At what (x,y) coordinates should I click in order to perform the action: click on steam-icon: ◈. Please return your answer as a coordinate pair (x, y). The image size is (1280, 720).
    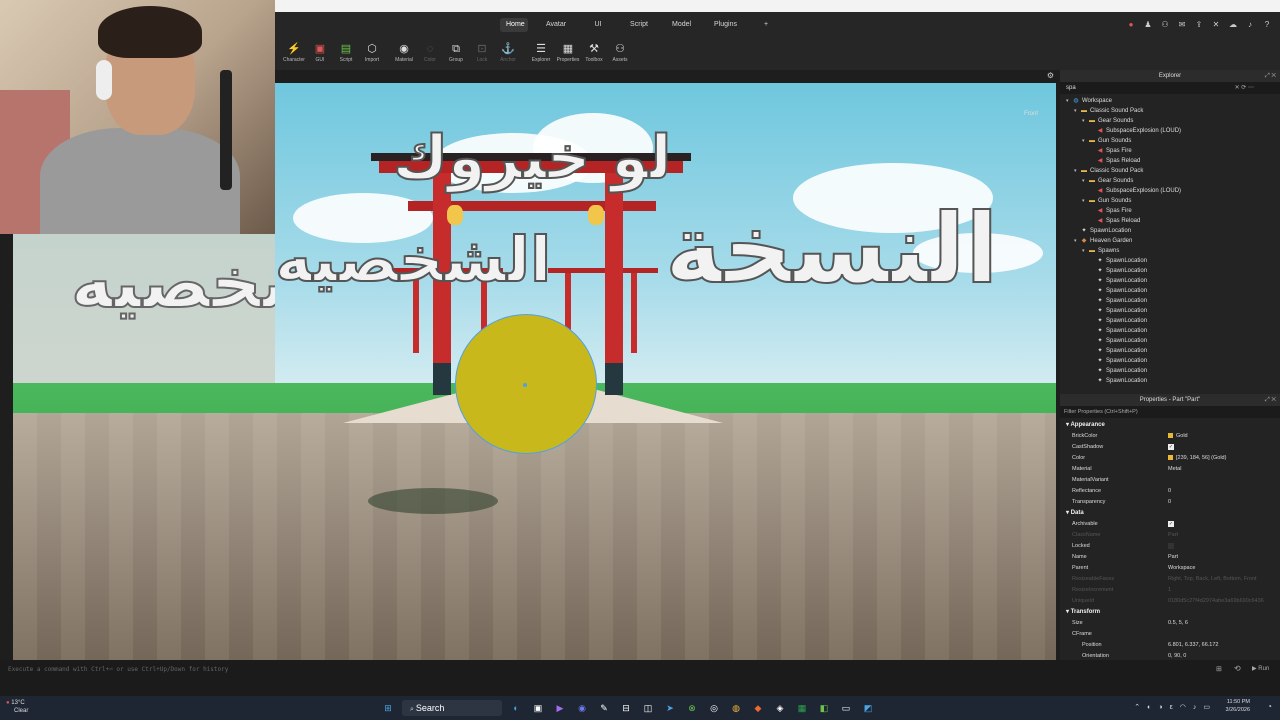
    Looking at the image, I should click on (780, 708).